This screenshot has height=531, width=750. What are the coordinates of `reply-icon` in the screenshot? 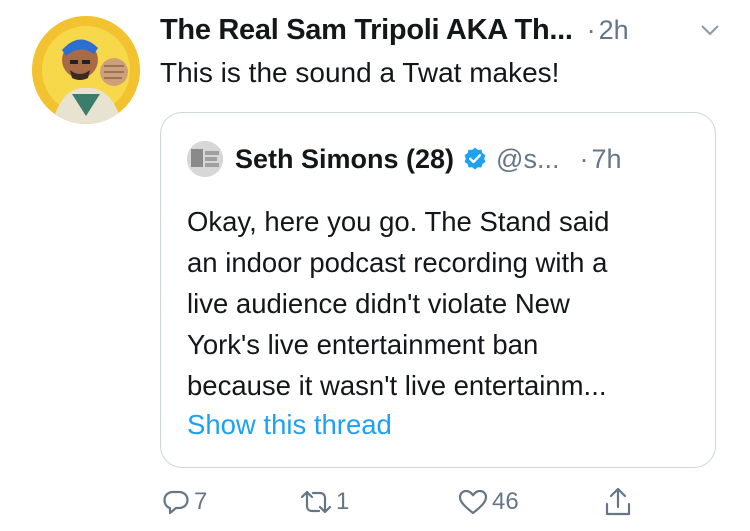 It's located at (176, 502).